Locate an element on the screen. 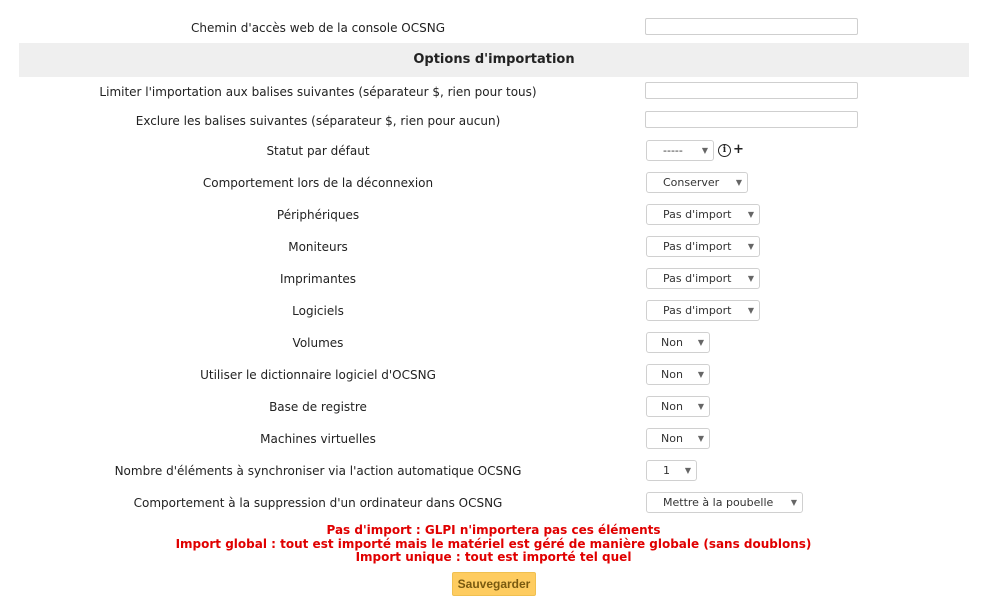 This screenshot has width=983, height=606. disconnect-behavior-select: Conserver ▼ is located at coordinates (697, 182).